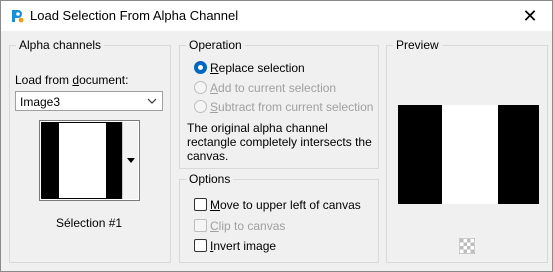 The height and width of the screenshot is (272, 553). Describe the element at coordinates (243, 246) in the screenshot. I see `invert-image-label: Invert image` at that location.